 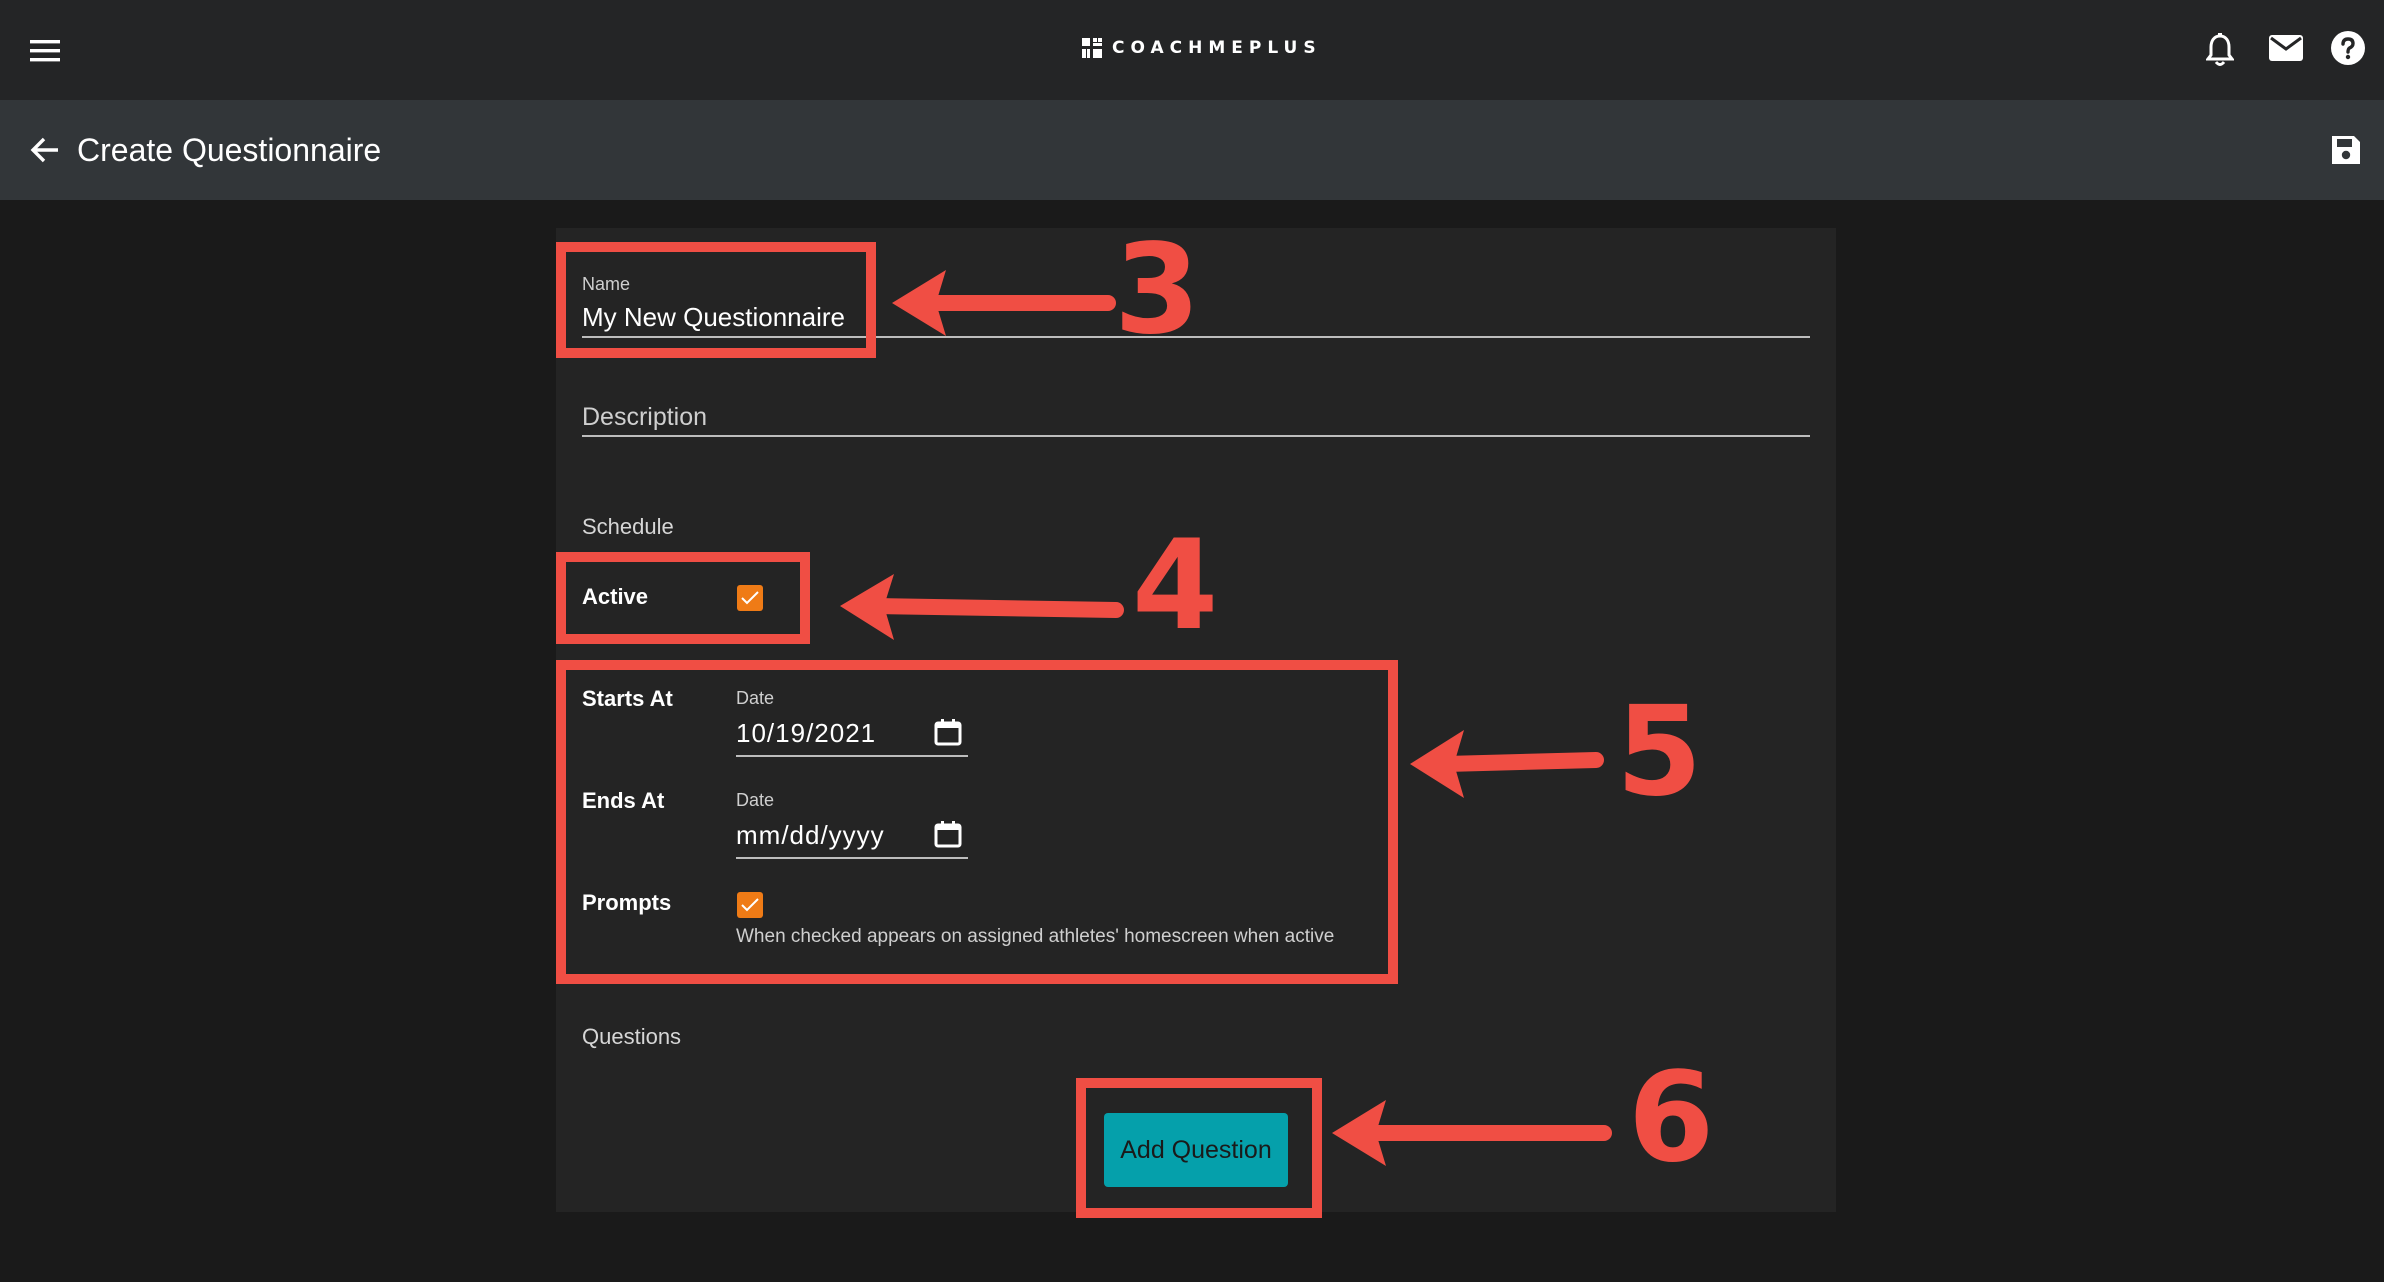 What do you see at coordinates (1659, 752) in the screenshot?
I see `annotation-step-5: 5` at bounding box center [1659, 752].